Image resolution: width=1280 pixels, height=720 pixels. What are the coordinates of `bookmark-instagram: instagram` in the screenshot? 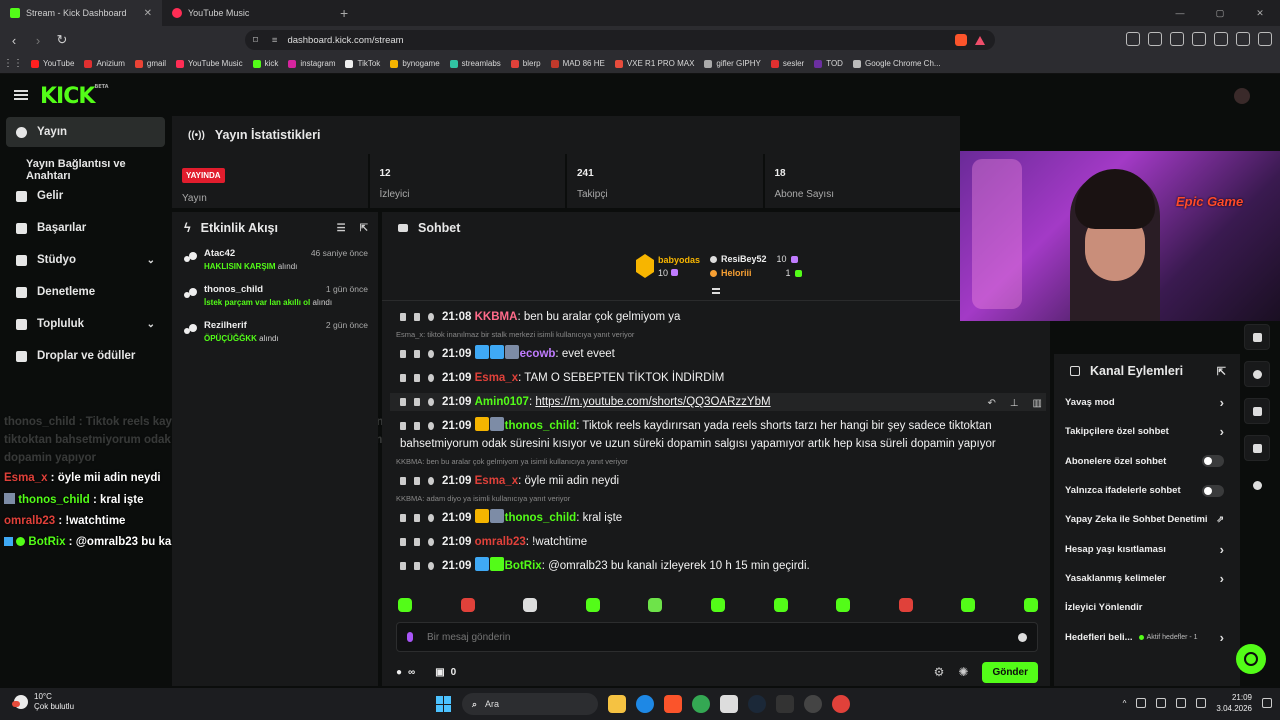 It's located at (311, 63).